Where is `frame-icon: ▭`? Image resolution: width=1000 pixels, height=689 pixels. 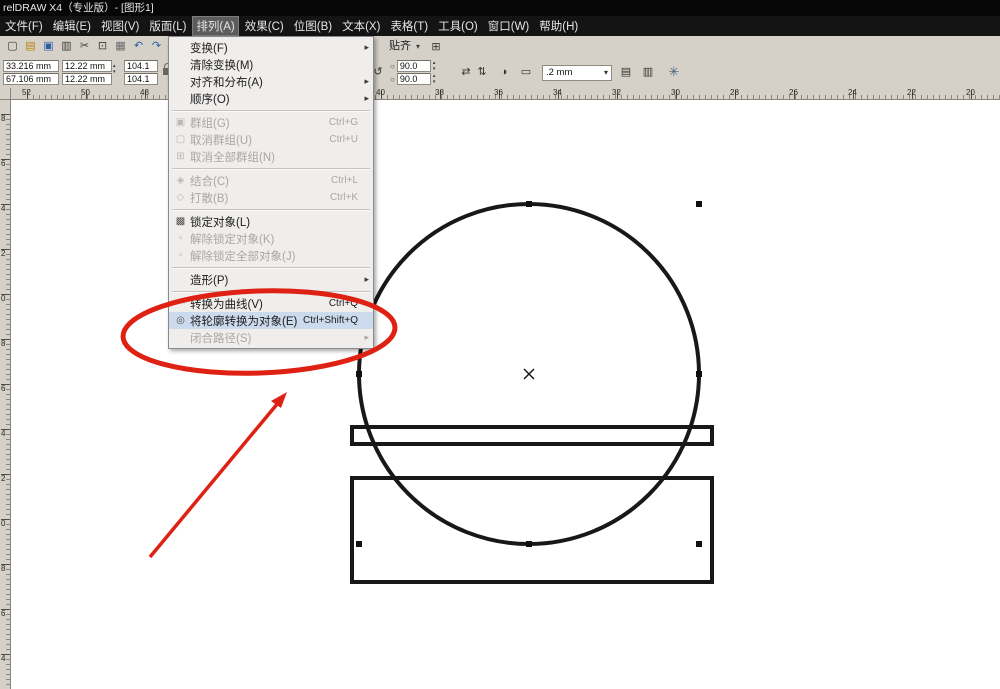 frame-icon: ▭ is located at coordinates (526, 72).